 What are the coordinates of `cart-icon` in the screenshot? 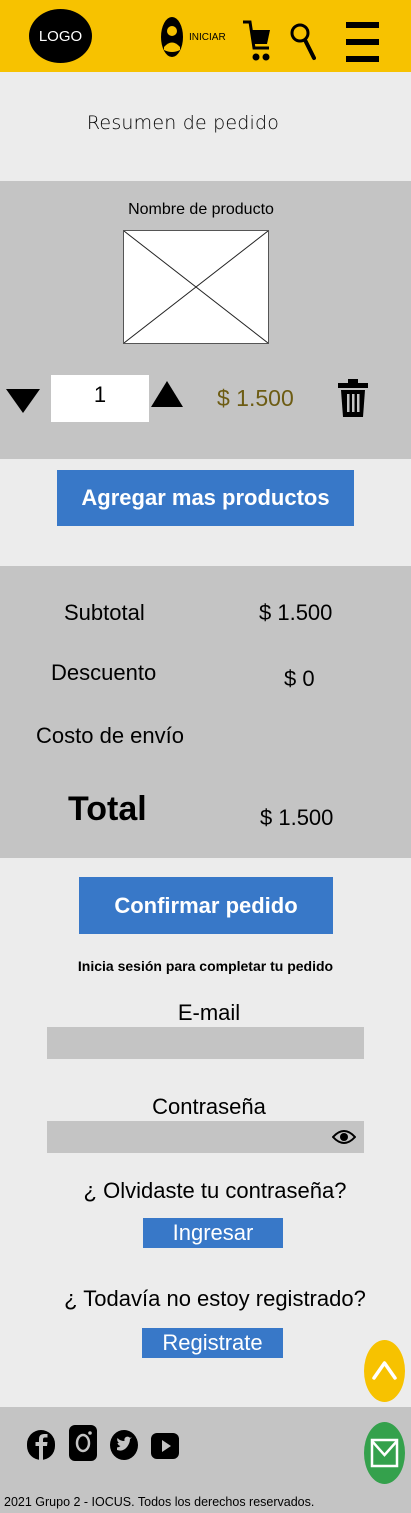 It's located at (257, 41).